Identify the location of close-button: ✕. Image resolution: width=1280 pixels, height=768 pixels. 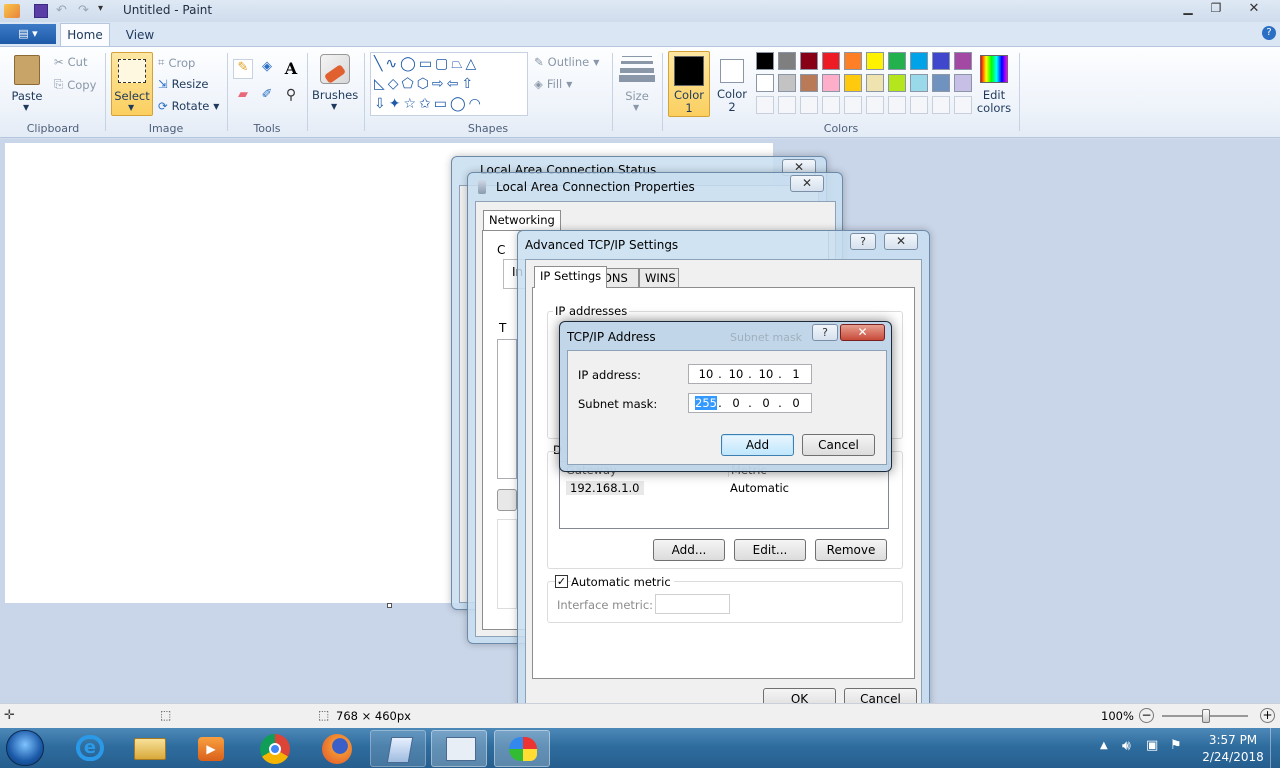
(1254, 10).